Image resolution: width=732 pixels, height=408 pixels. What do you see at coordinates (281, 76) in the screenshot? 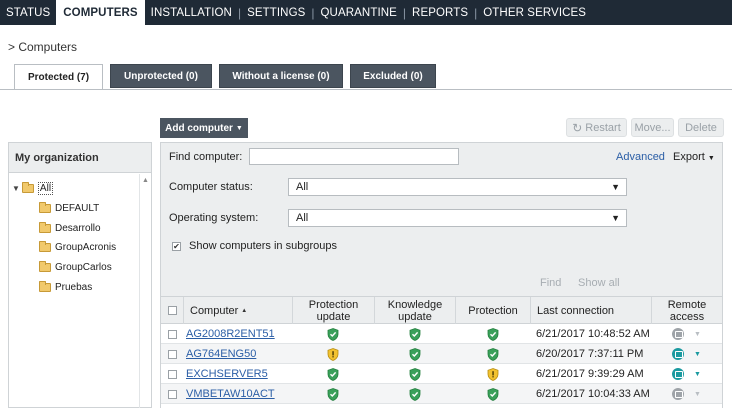
I see `tab-without-license: Without a license (0)` at bounding box center [281, 76].